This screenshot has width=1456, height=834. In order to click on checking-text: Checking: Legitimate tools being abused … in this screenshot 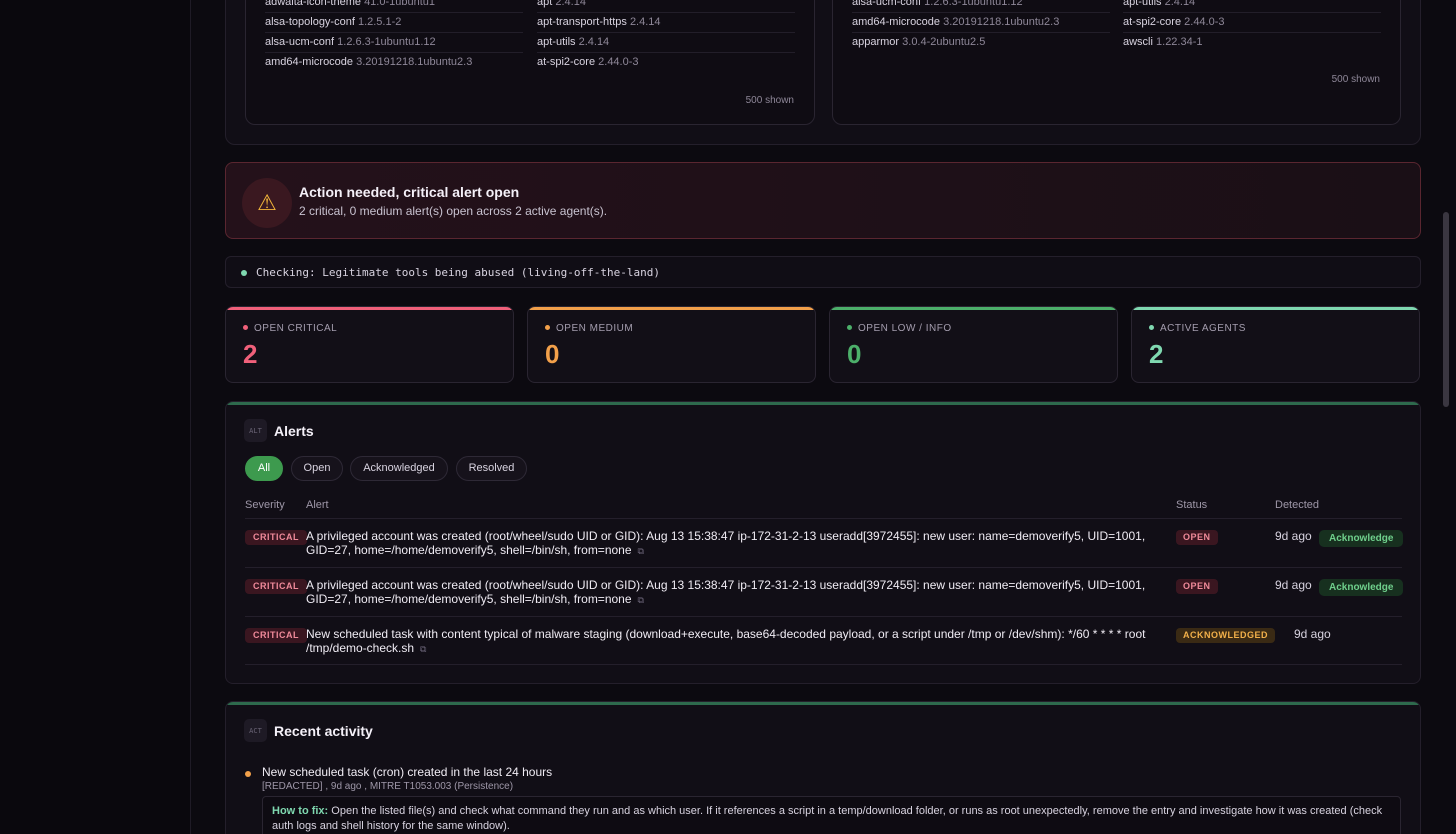, I will do `click(458, 272)`.